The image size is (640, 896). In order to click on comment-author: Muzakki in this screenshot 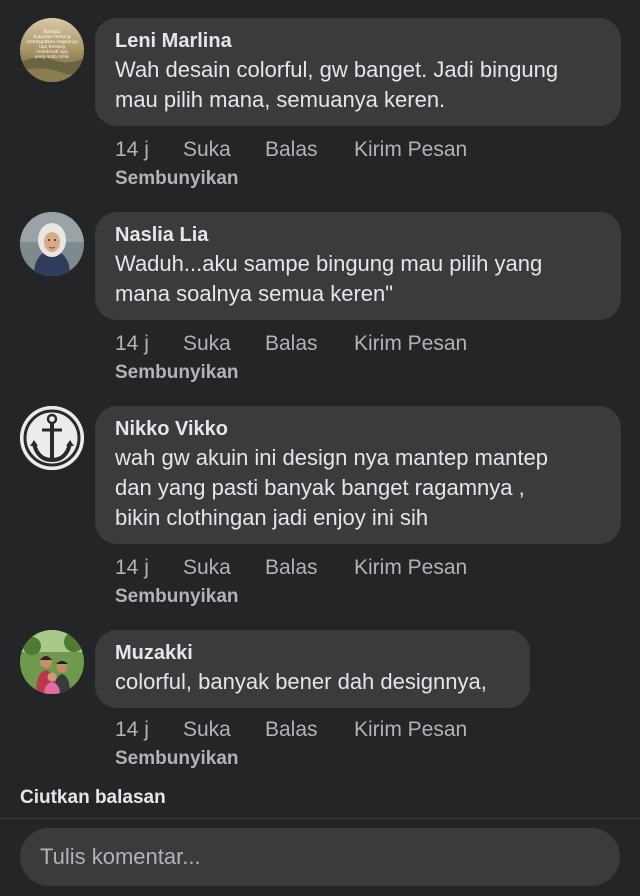, I will do `click(312, 653)`.